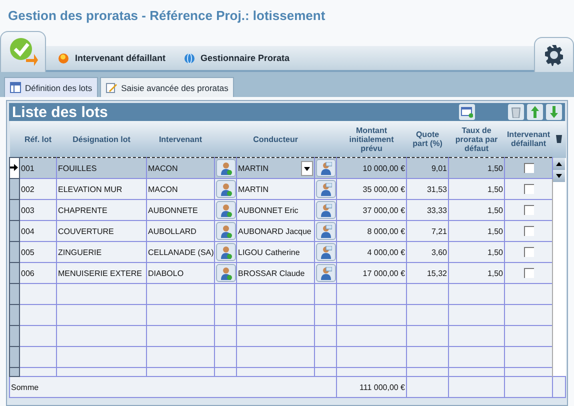 The width and height of the screenshot is (574, 406). What do you see at coordinates (27, 273) in the screenshot?
I see `table-cell: 006` at bounding box center [27, 273].